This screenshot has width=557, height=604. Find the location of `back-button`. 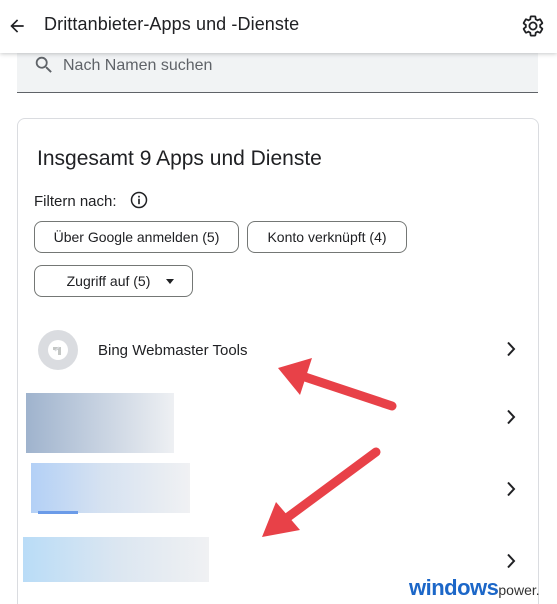

back-button is located at coordinates (17, 26).